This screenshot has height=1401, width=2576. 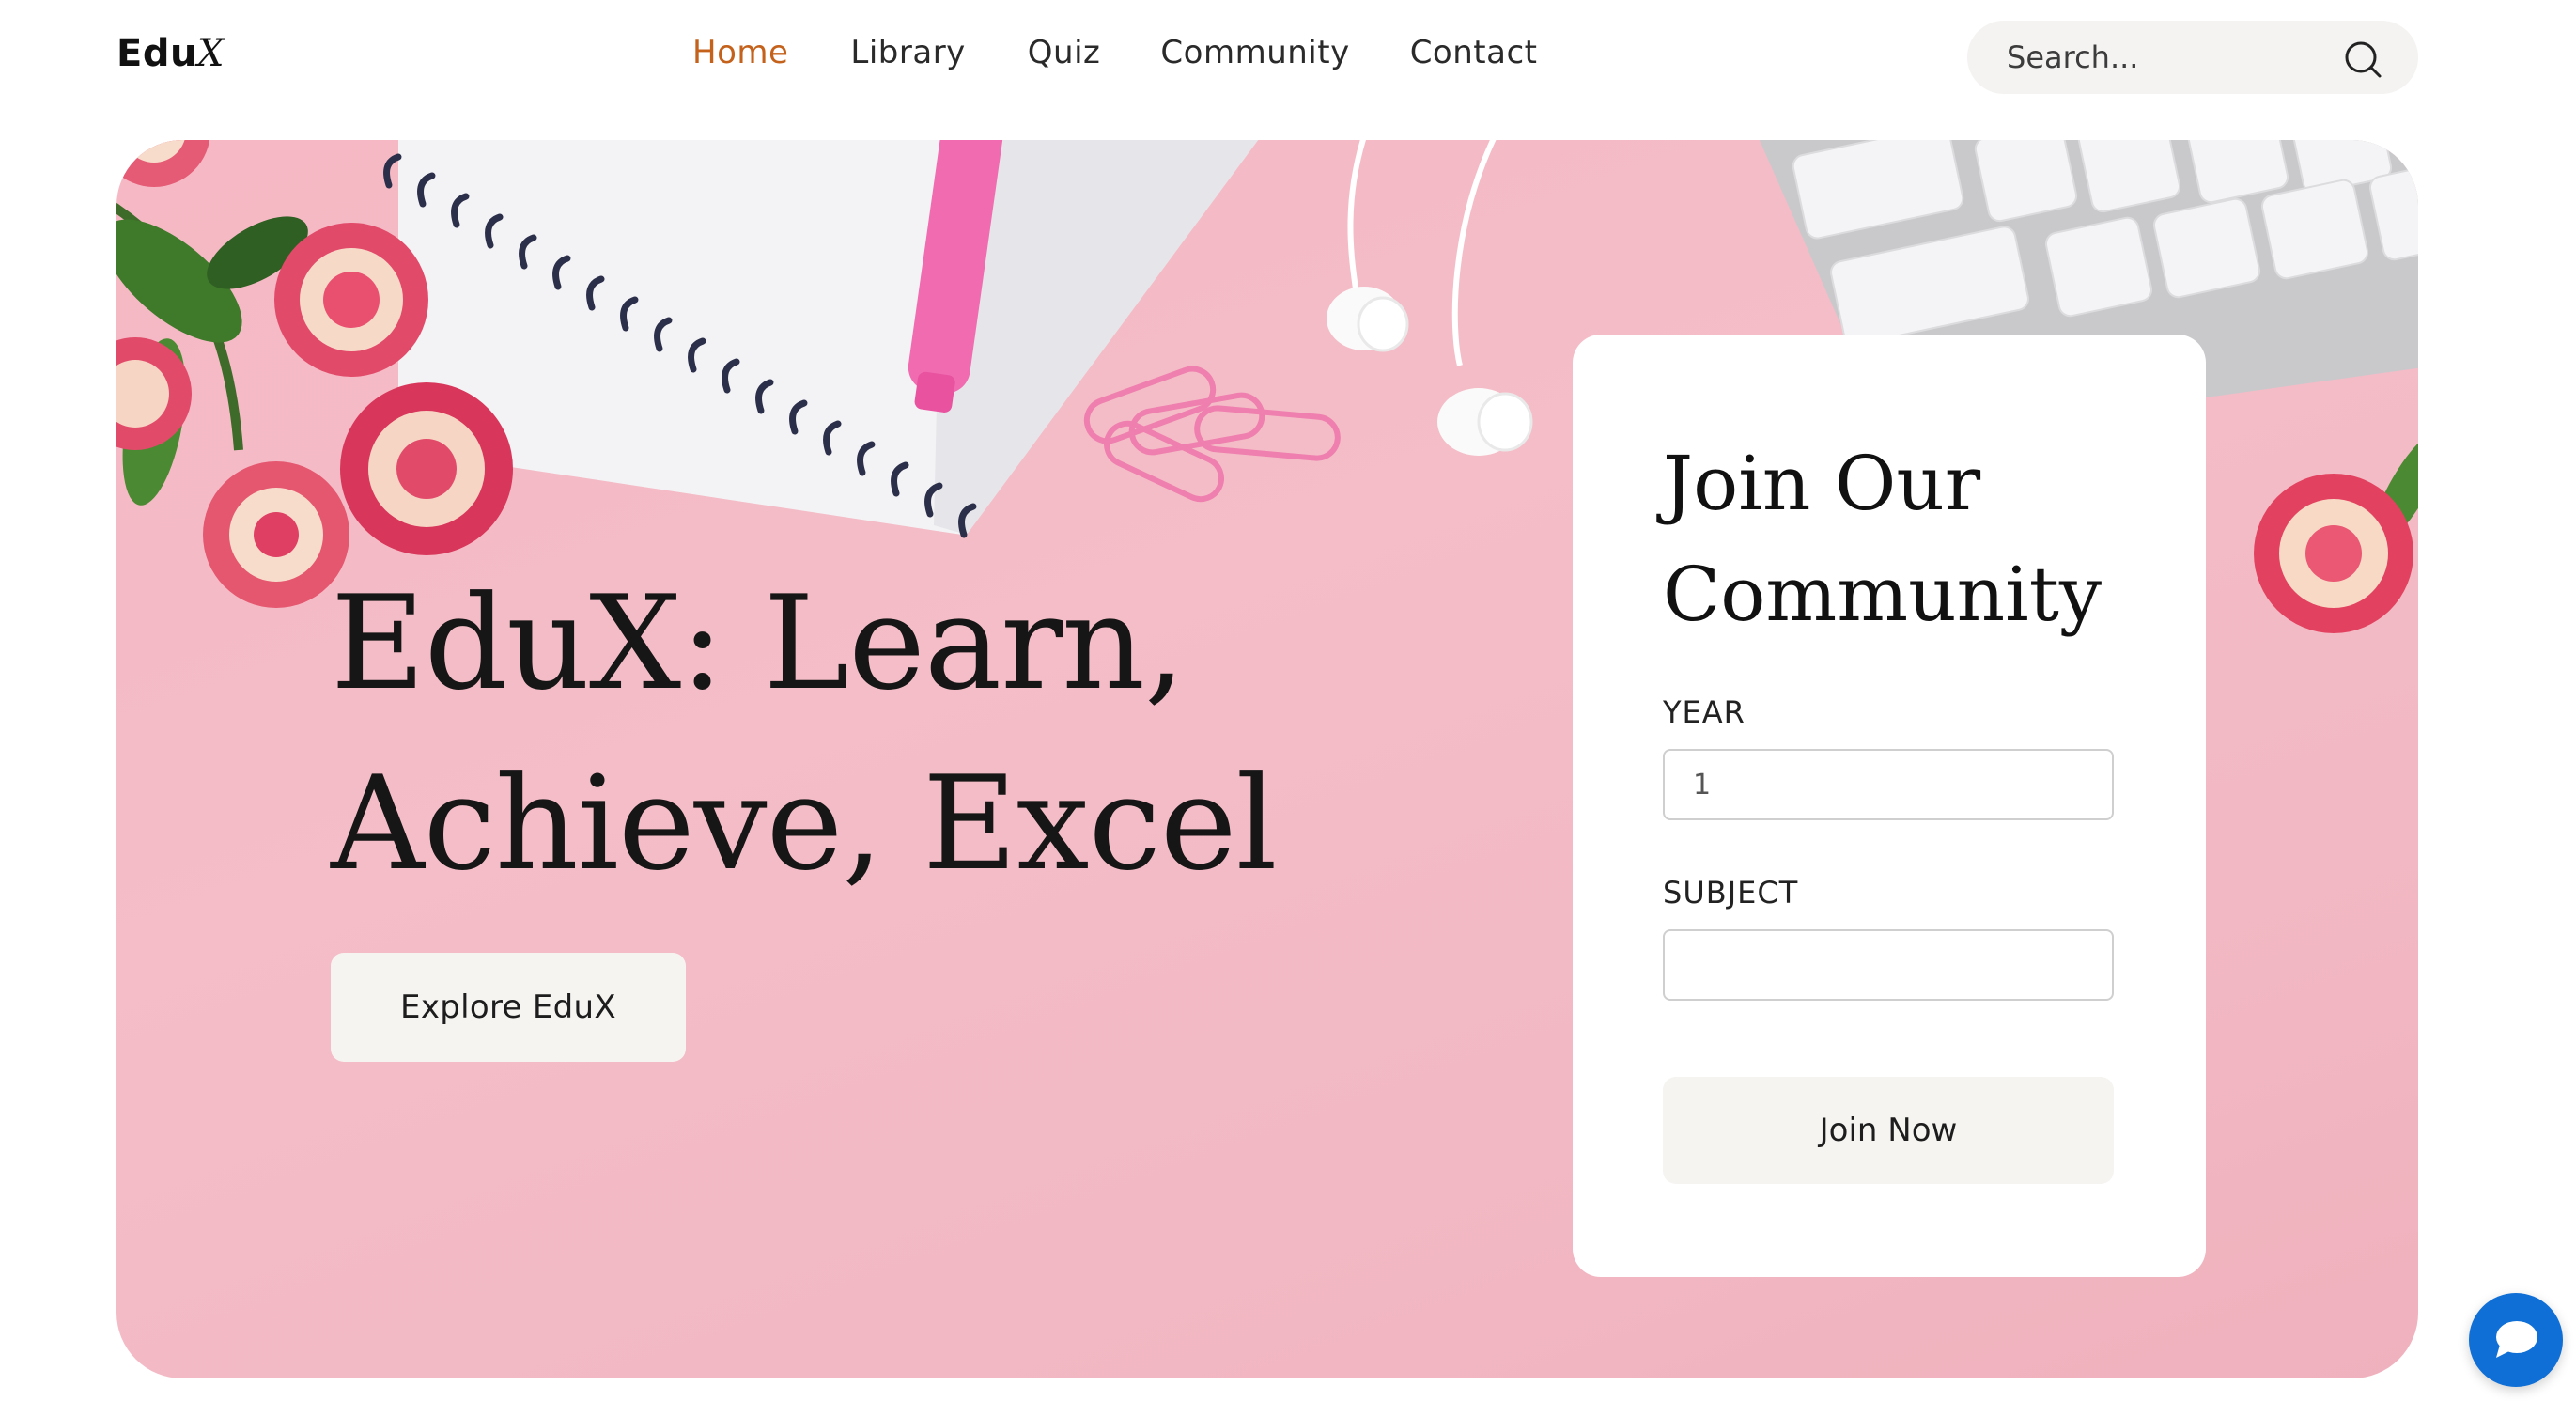 I want to click on main-nav: Home Library Quiz Community Contact, so click(x=1114, y=53).